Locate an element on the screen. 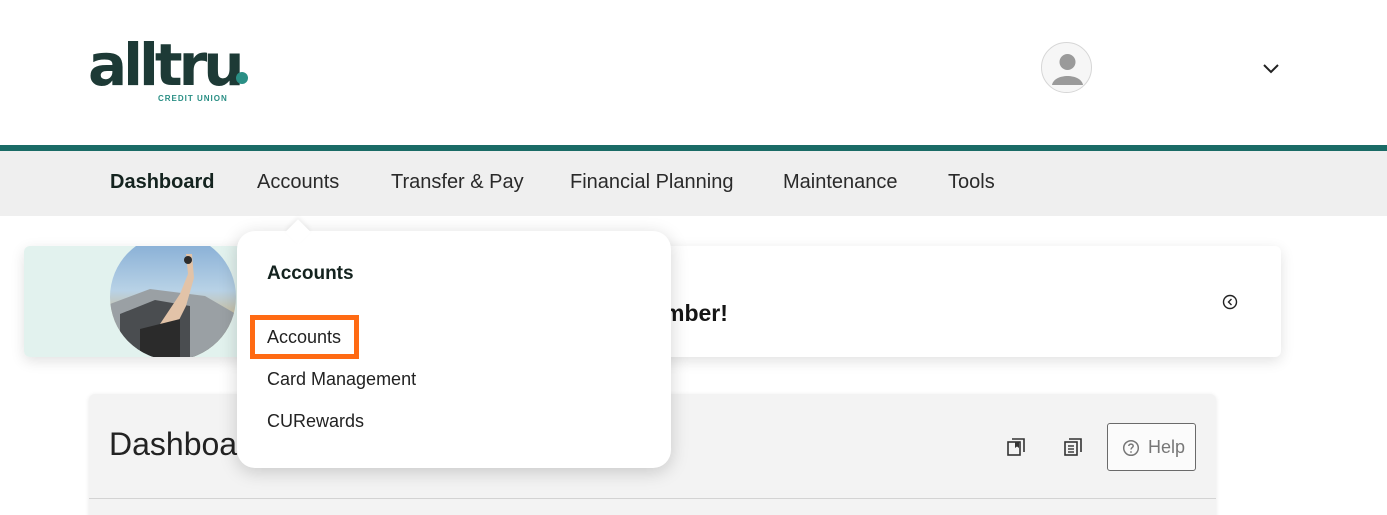 The height and width of the screenshot is (515, 1387). page-title: Dashboa is located at coordinates (173, 444).